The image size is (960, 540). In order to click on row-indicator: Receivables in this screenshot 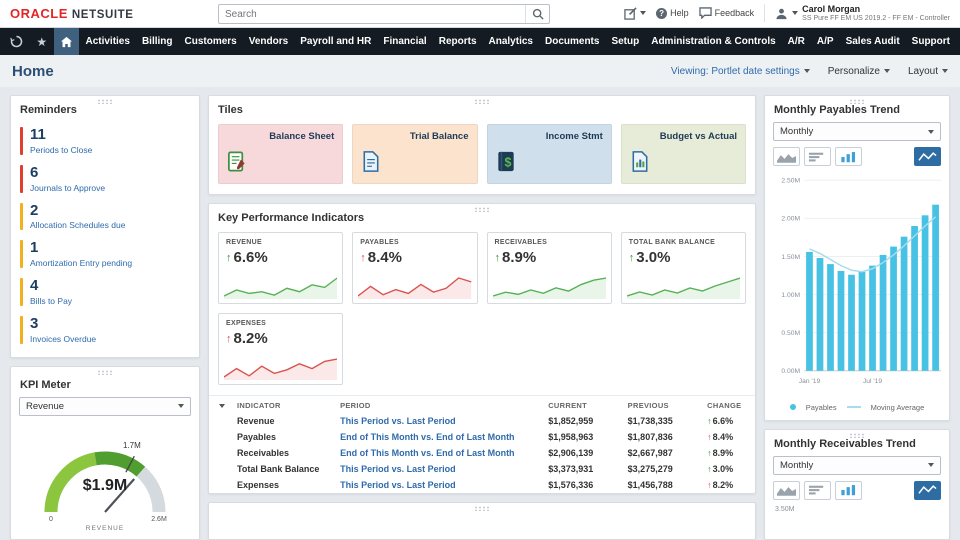, I will do `click(263, 453)`.